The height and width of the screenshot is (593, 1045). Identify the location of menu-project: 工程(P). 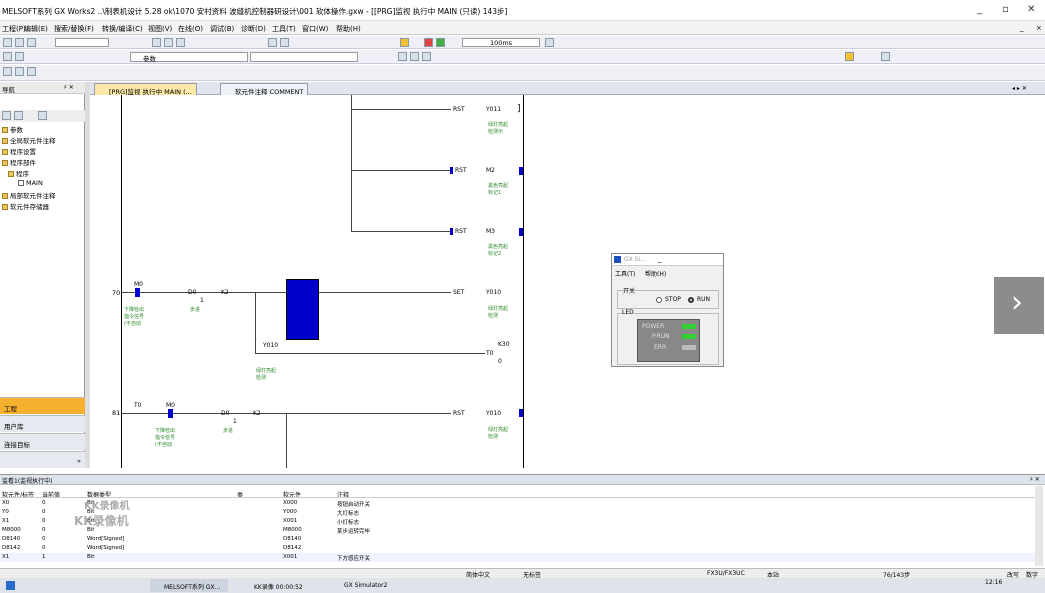
(14, 29).